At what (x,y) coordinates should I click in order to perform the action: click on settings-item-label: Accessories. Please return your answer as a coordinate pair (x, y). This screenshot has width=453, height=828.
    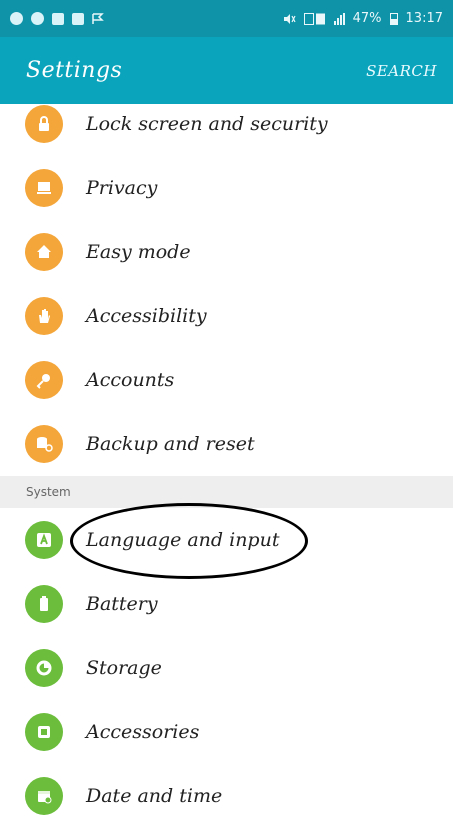
    Looking at the image, I should click on (143, 732).